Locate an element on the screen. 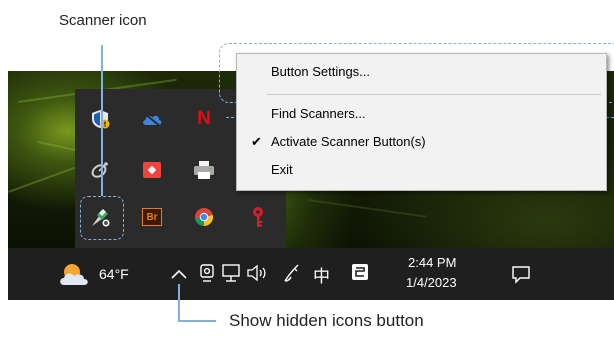  network-tray-icon is located at coordinates (232, 274).